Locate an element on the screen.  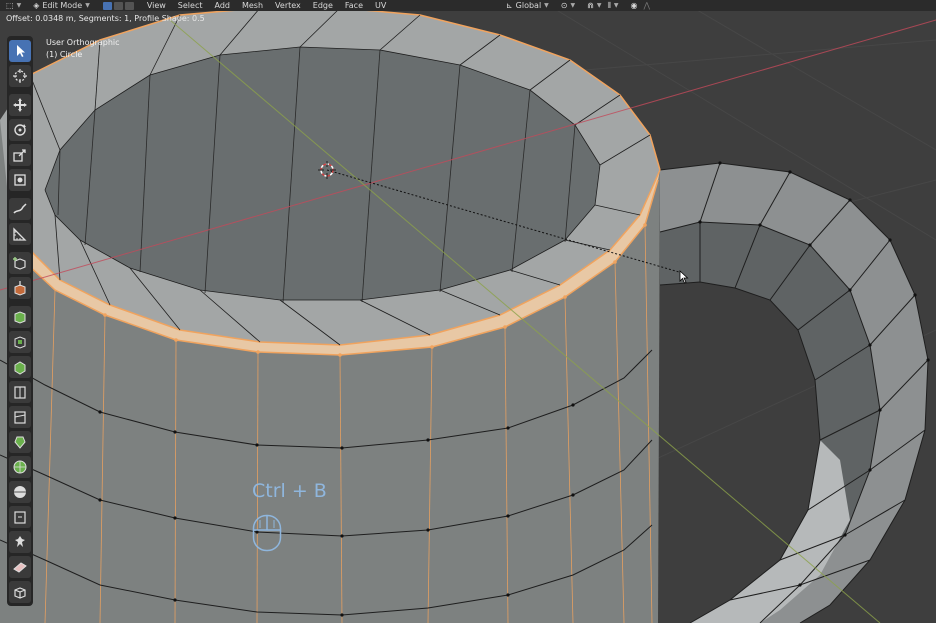
rotate-icon is located at coordinates (20, 129).